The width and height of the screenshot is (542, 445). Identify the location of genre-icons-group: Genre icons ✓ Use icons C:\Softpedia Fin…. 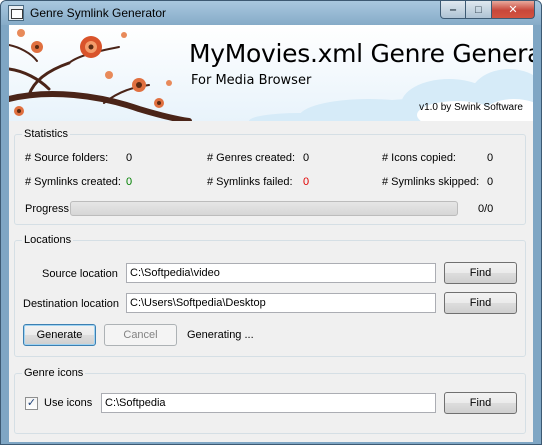
(270, 400).